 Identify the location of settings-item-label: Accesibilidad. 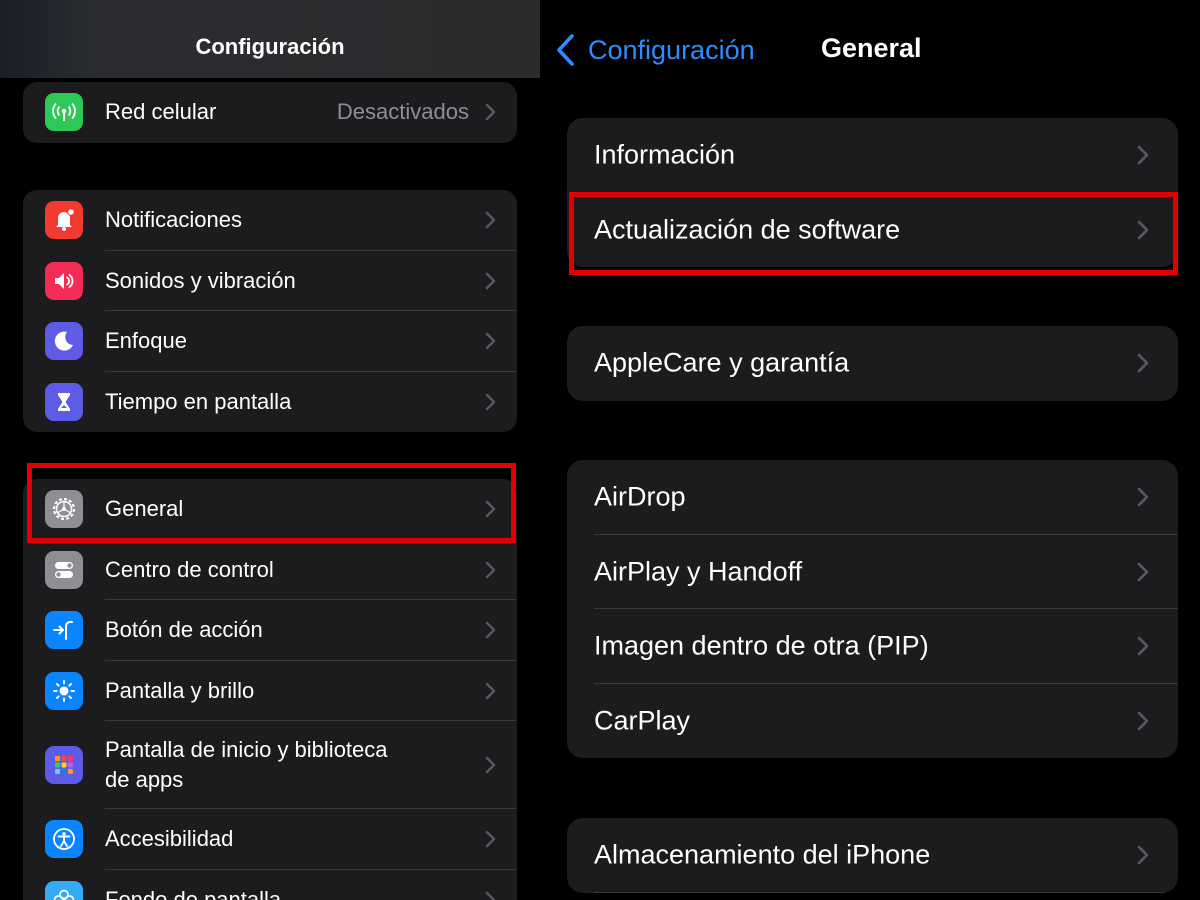
(169, 839).